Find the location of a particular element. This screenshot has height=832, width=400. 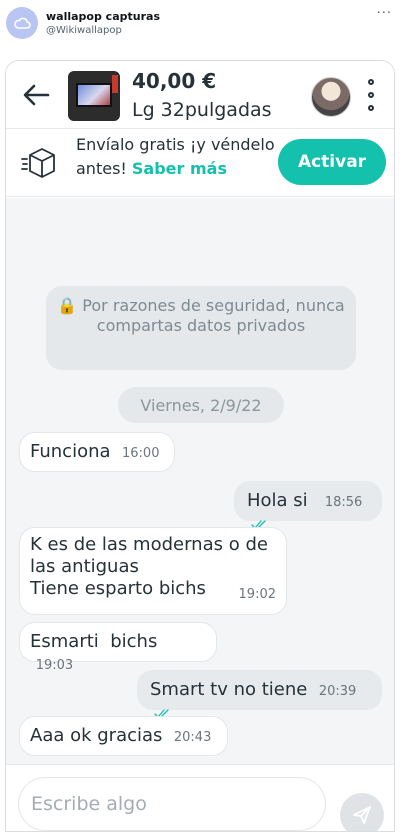

message-outgoing: Hola si 18:56 is located at coordinates (308, 505).